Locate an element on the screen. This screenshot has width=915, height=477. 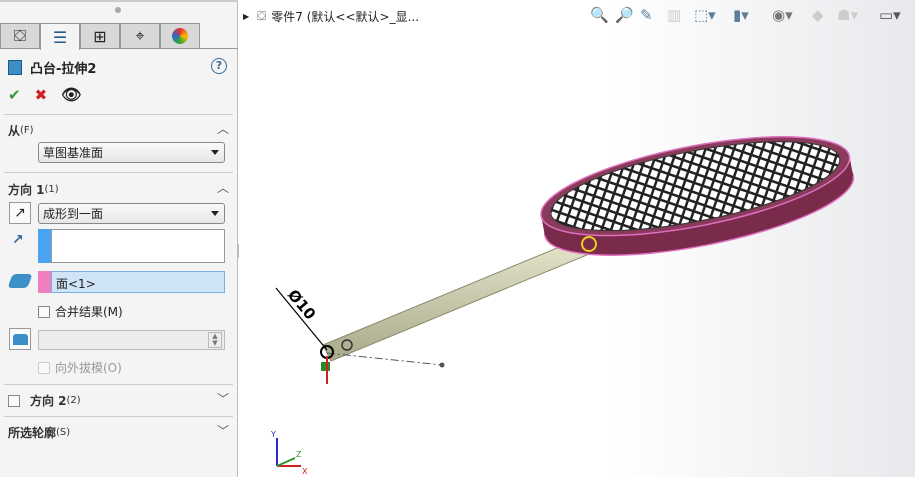
draft-icon is located at coordinates (20, 339).